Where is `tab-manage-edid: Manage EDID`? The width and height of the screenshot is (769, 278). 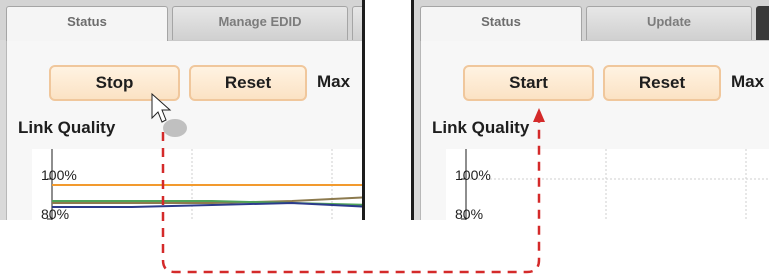 tab-manage-edid: Manage EDID is located at coordinates (260, 23).